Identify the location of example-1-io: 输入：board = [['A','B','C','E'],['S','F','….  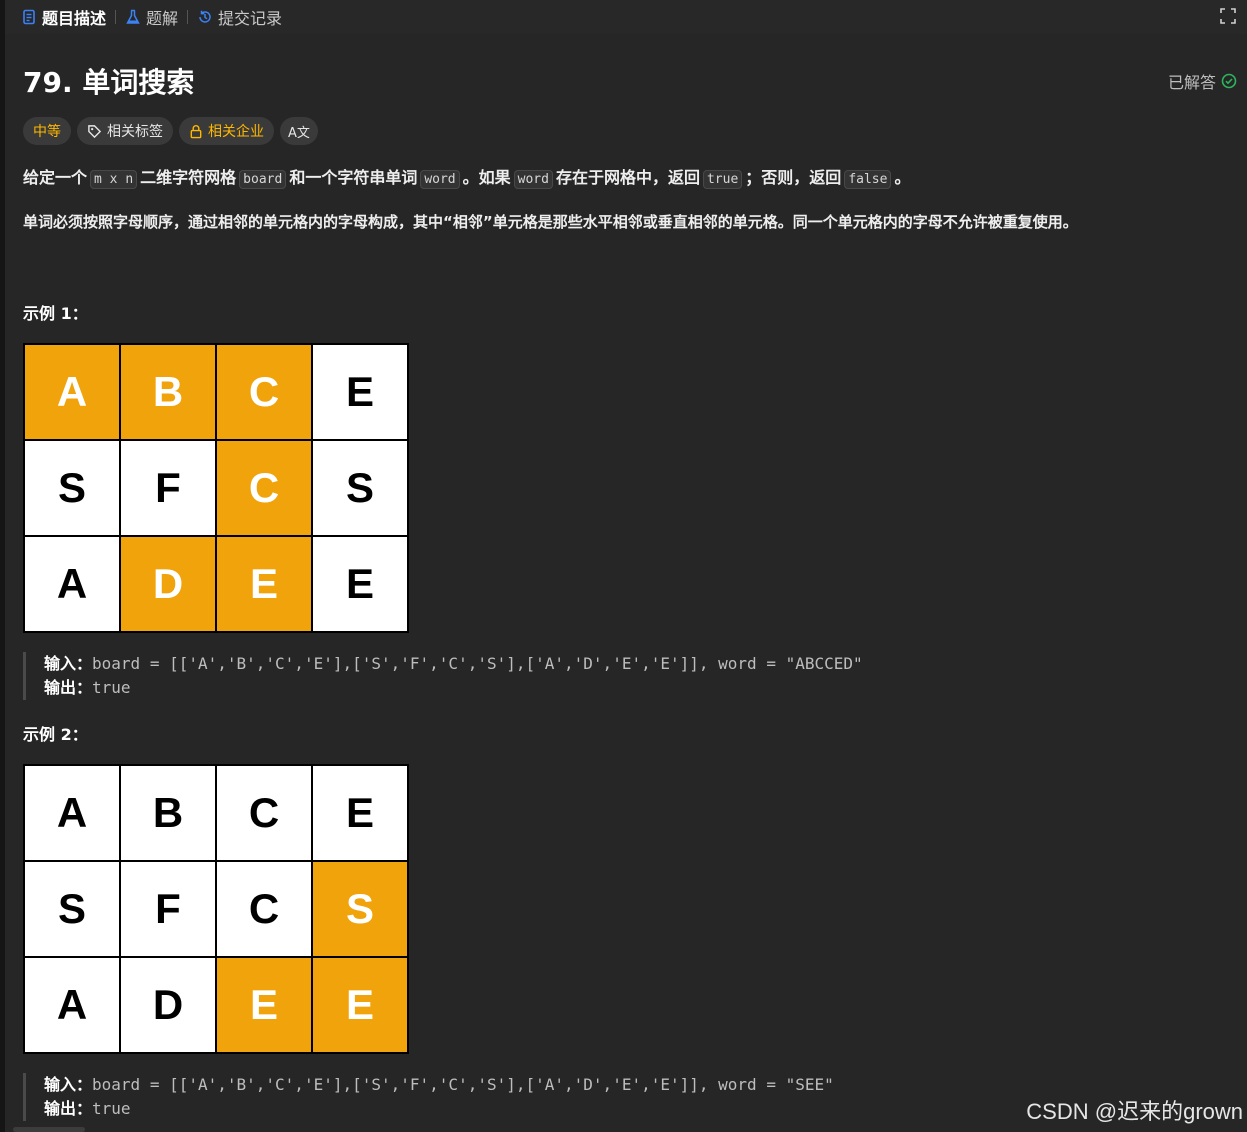
(443, 676).